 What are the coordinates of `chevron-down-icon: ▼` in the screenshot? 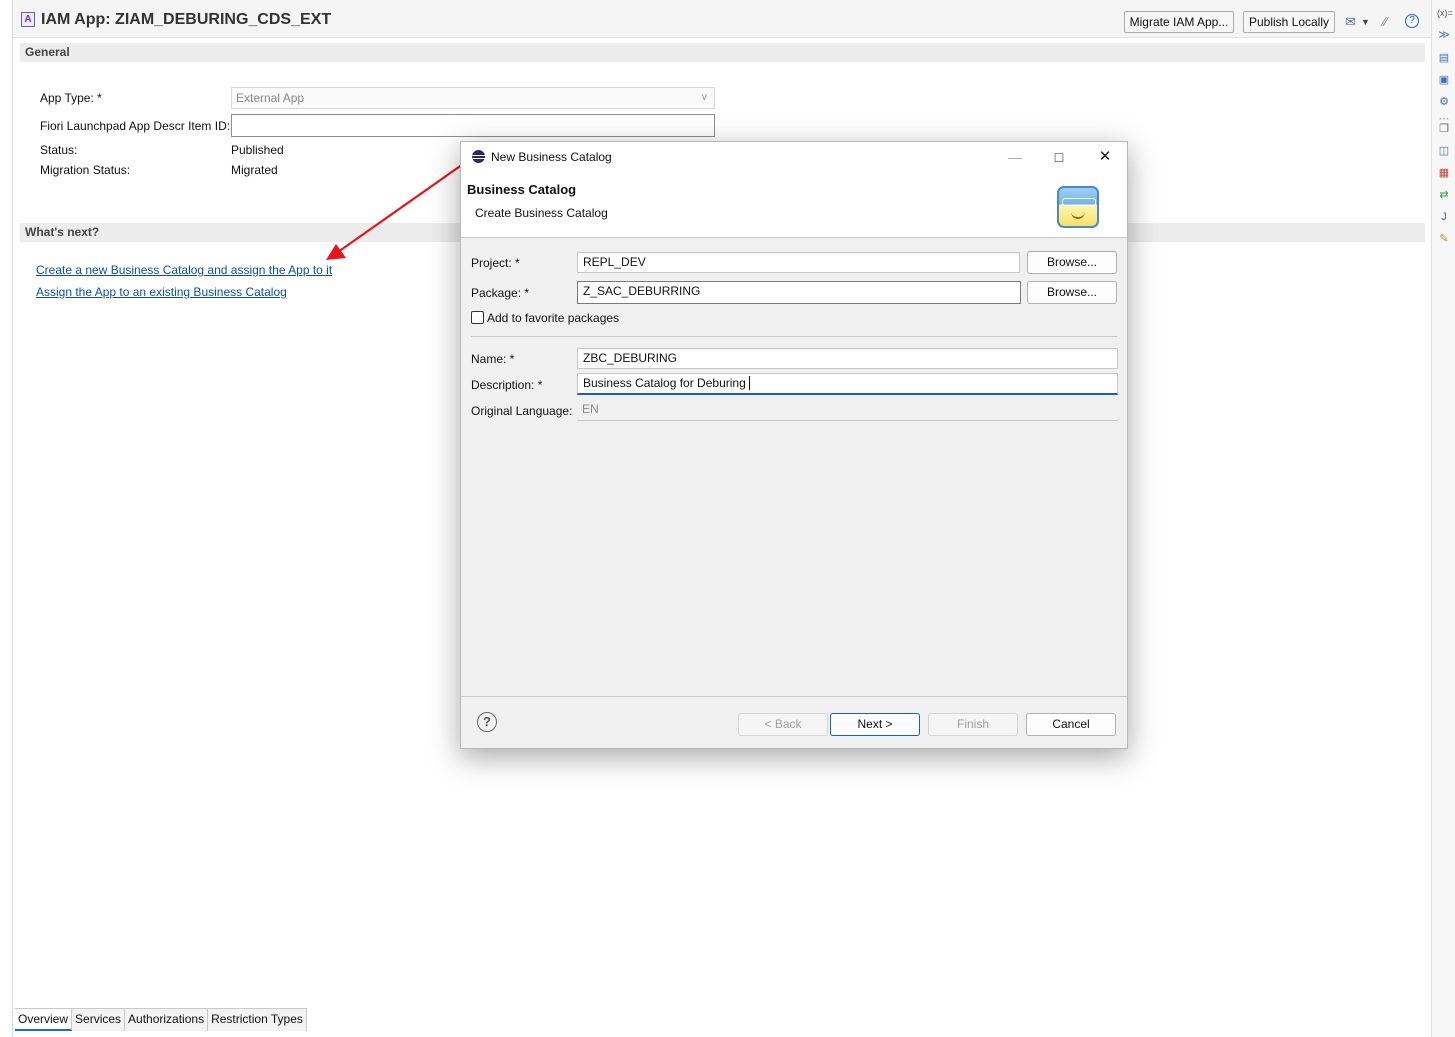 It's located at (1365, 22).